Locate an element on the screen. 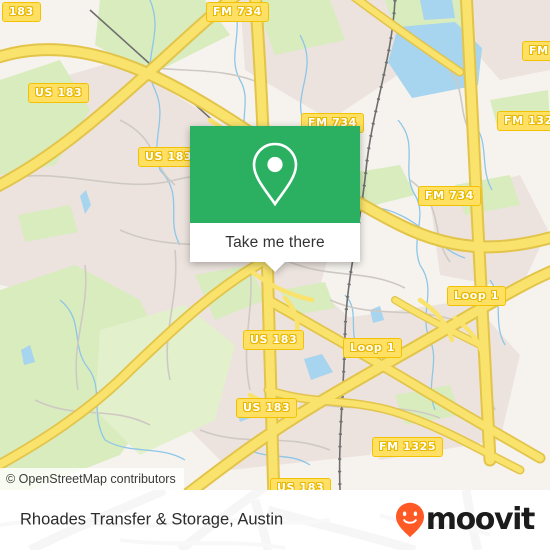 The width and height of the screenshot is (550, 550). osm-attribution: © OpenStreetMap contributors is located at coordinates (92, 479).